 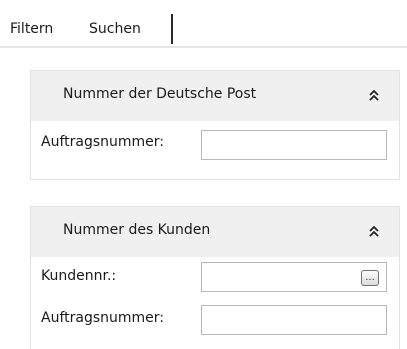 I want to click on panel-header-post-number: Nummer der Deutsche Post, so click(x=215, y=96).